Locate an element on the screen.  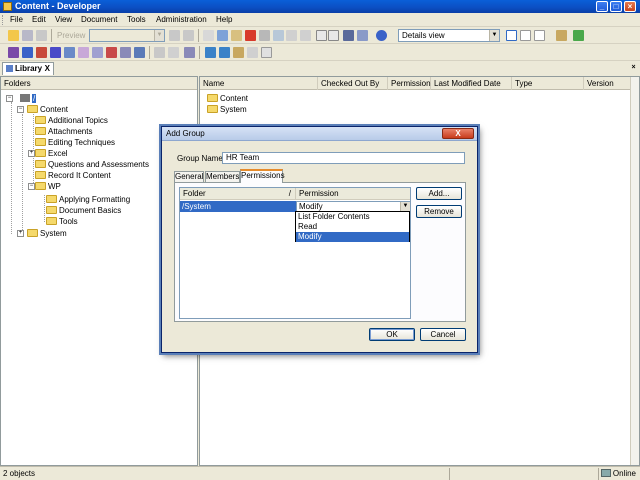
check-in-icon is located at coordinates (238, 52).